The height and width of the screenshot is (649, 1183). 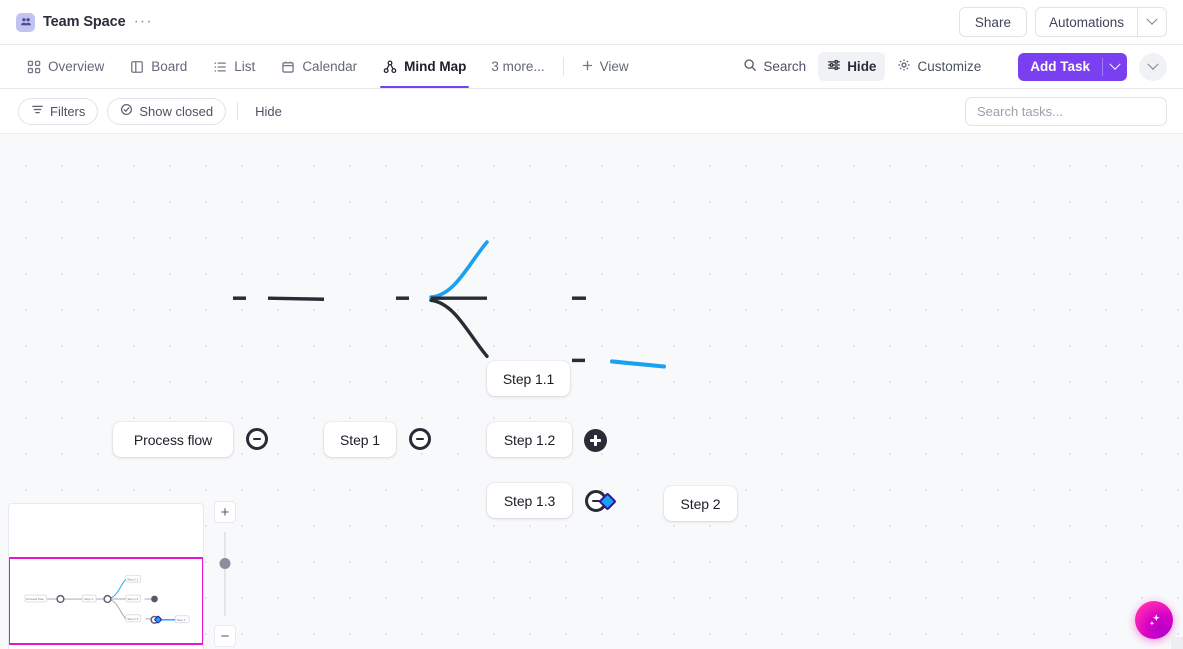 I want to click on mindmap-node-root: Process flow, so click(x=173, y=439).